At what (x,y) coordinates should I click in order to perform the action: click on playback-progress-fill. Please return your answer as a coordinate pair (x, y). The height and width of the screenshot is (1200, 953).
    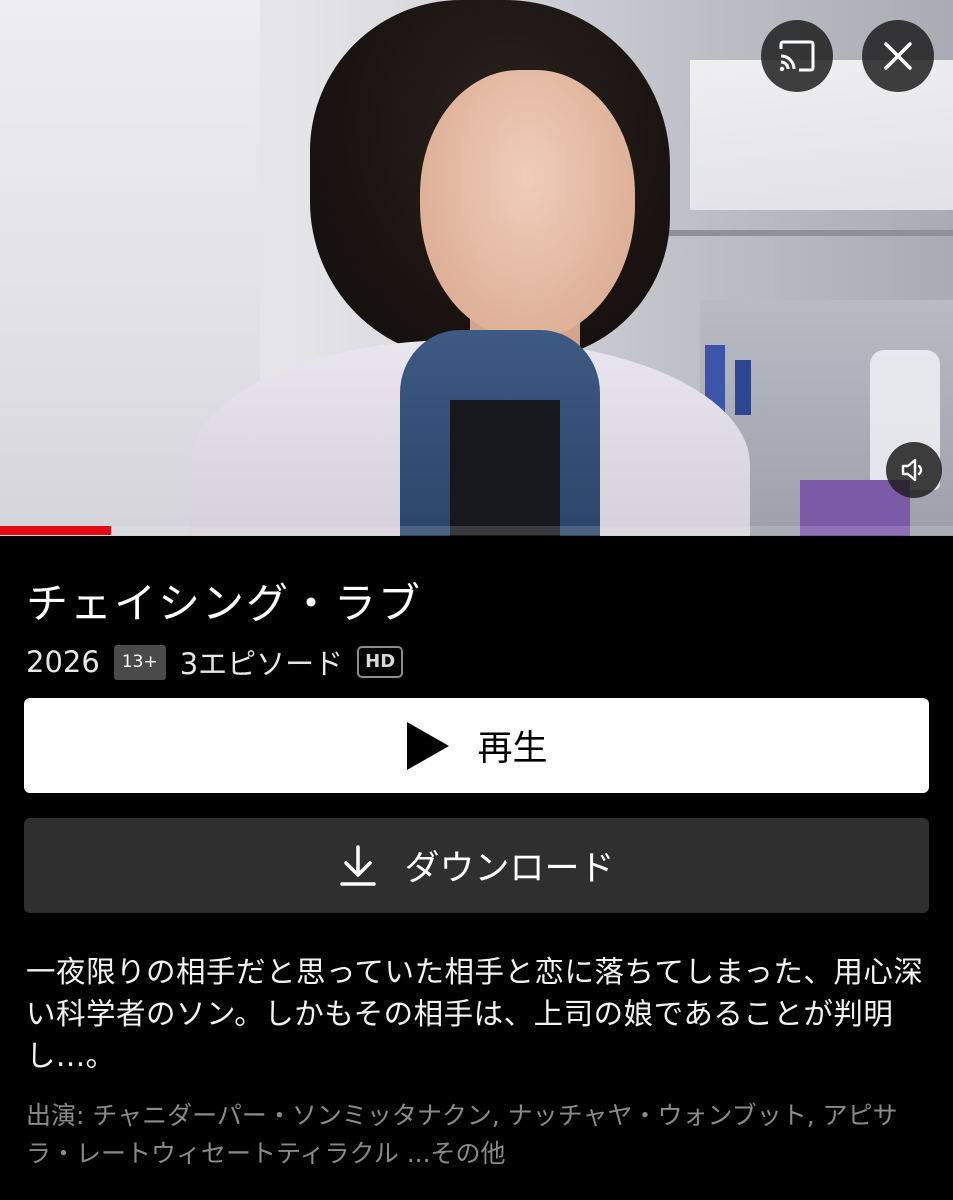
    Looking at the image, I should click on (55, 530).